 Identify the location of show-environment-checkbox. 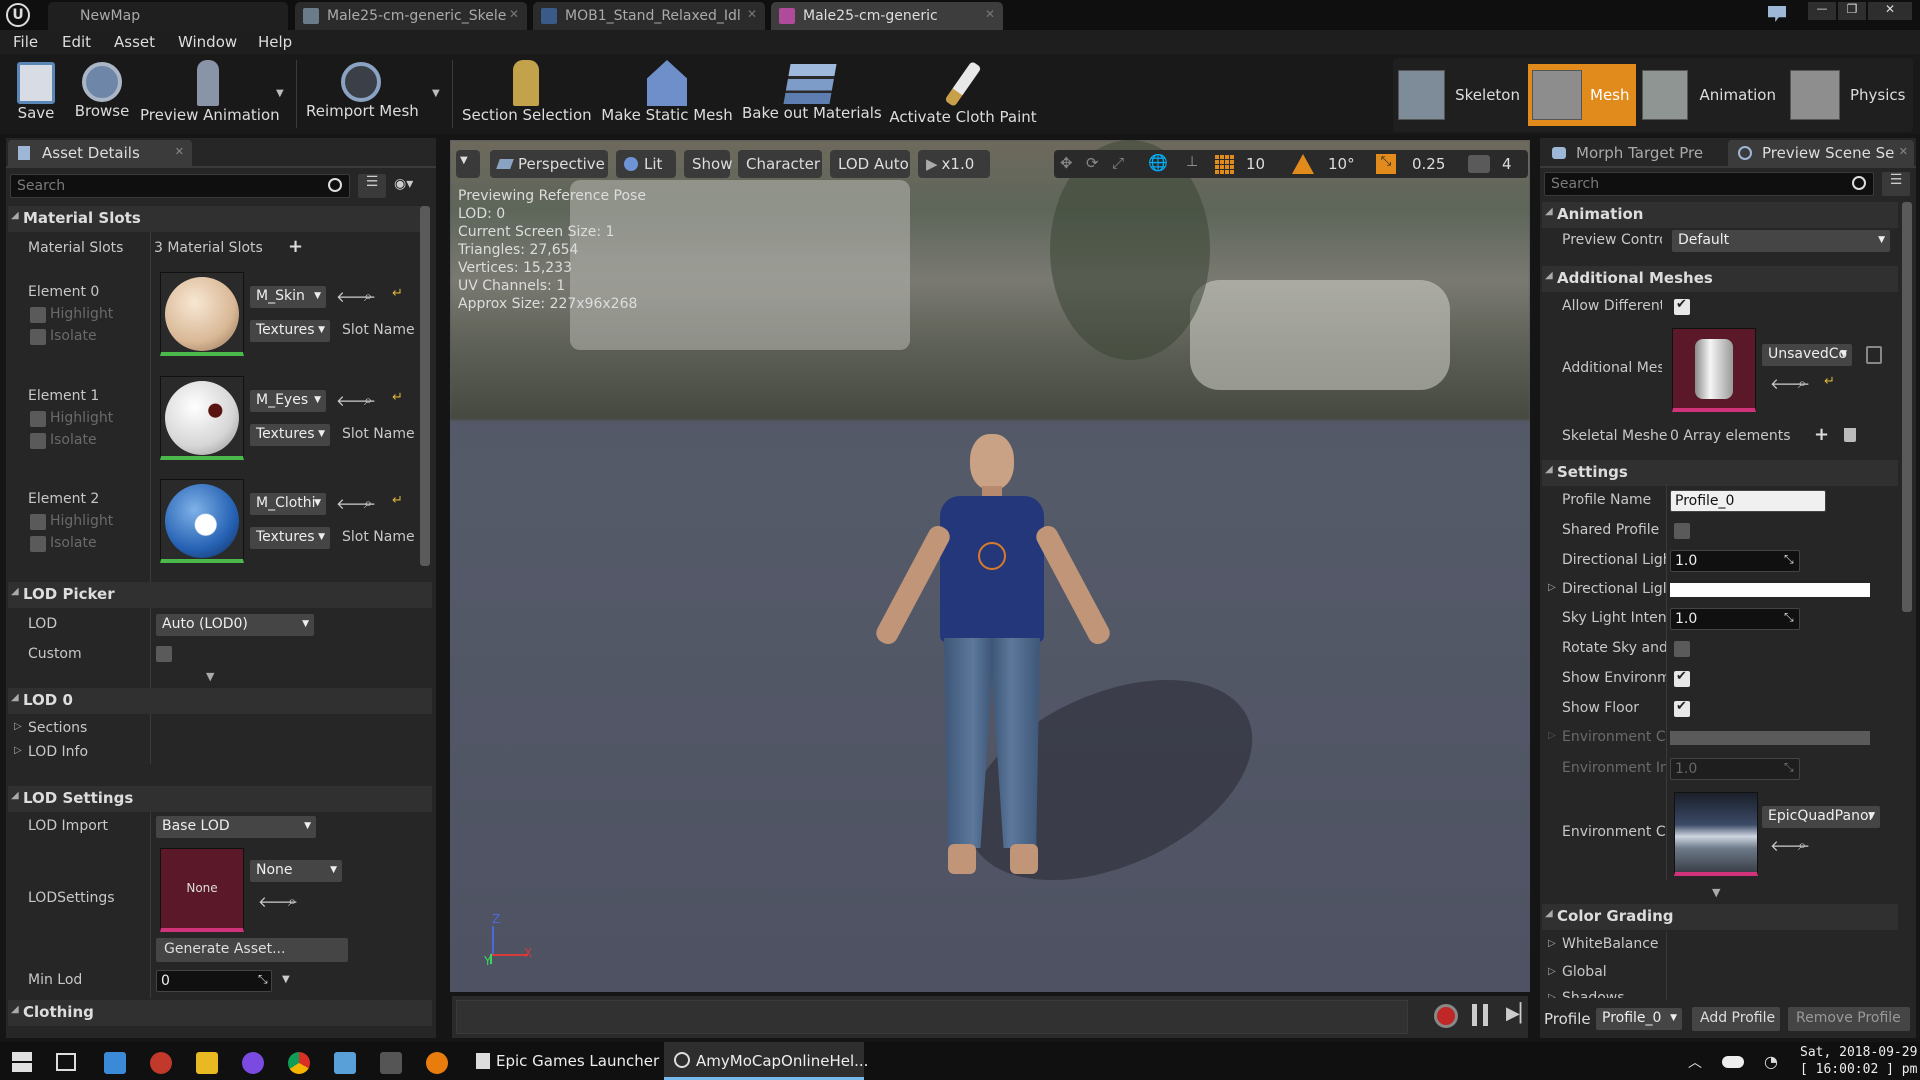
(1682, 678).